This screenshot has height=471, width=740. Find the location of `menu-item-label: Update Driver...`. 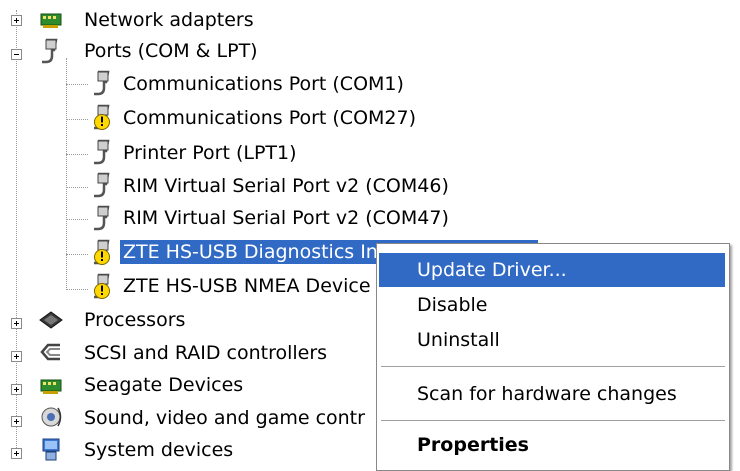

menu-item-label: Update Driver... is located at coordinates (492, 270).